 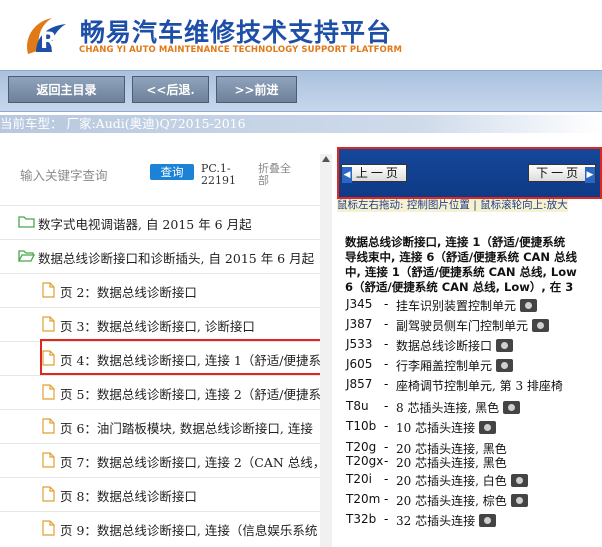 What do you see at coordinates (436, 521) in the screenshot?
I see `component-desc-text: 32 芯插头连接` at bounding box center [436, 521].